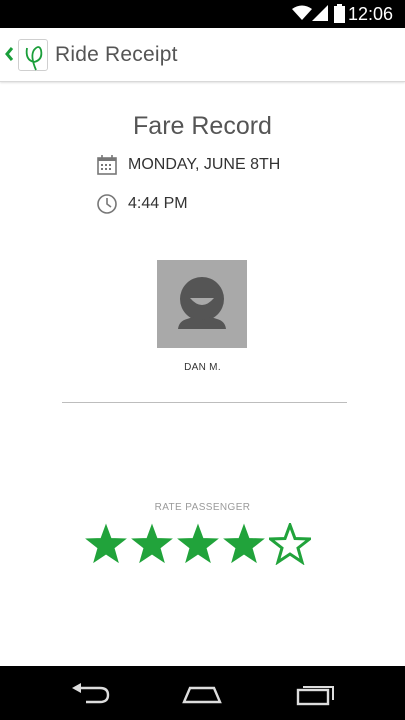  I want to click on fare-date: MONDAY, JUNE 8TH, so click(204, 164).